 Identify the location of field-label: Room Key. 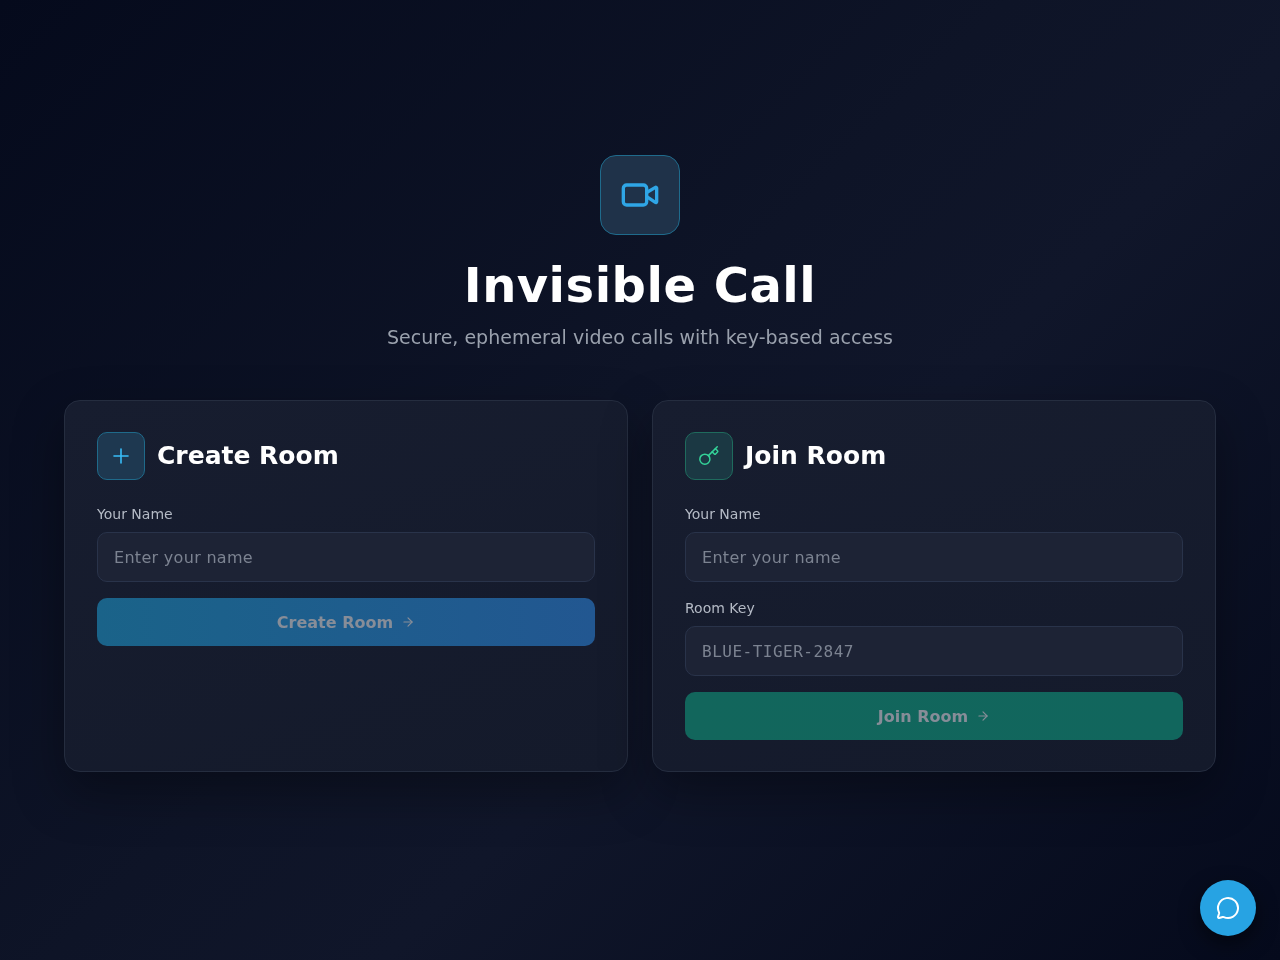
(720, 608).